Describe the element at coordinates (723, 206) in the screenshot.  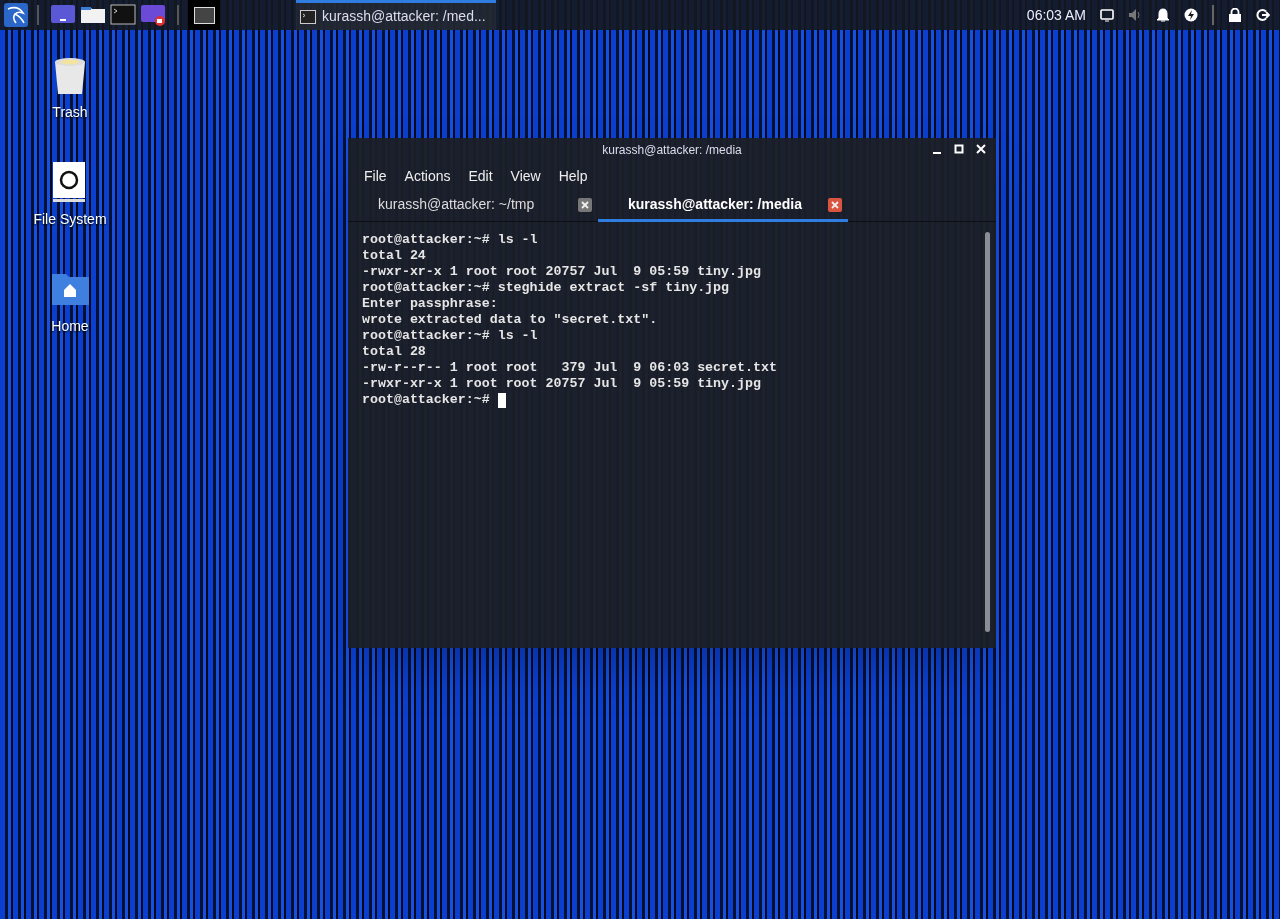
I see `terminal-tab: kurassh@attacker: /media` at that location.